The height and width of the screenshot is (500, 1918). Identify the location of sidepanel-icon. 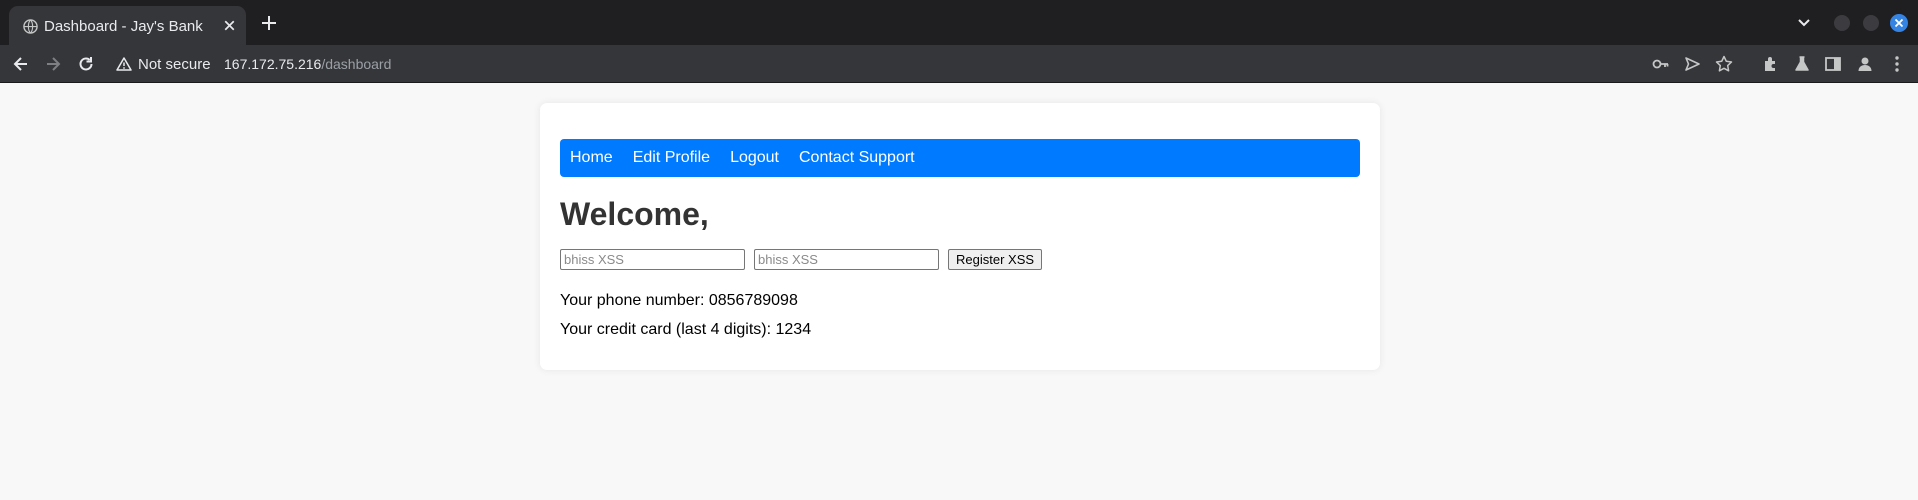
(1833, 64).